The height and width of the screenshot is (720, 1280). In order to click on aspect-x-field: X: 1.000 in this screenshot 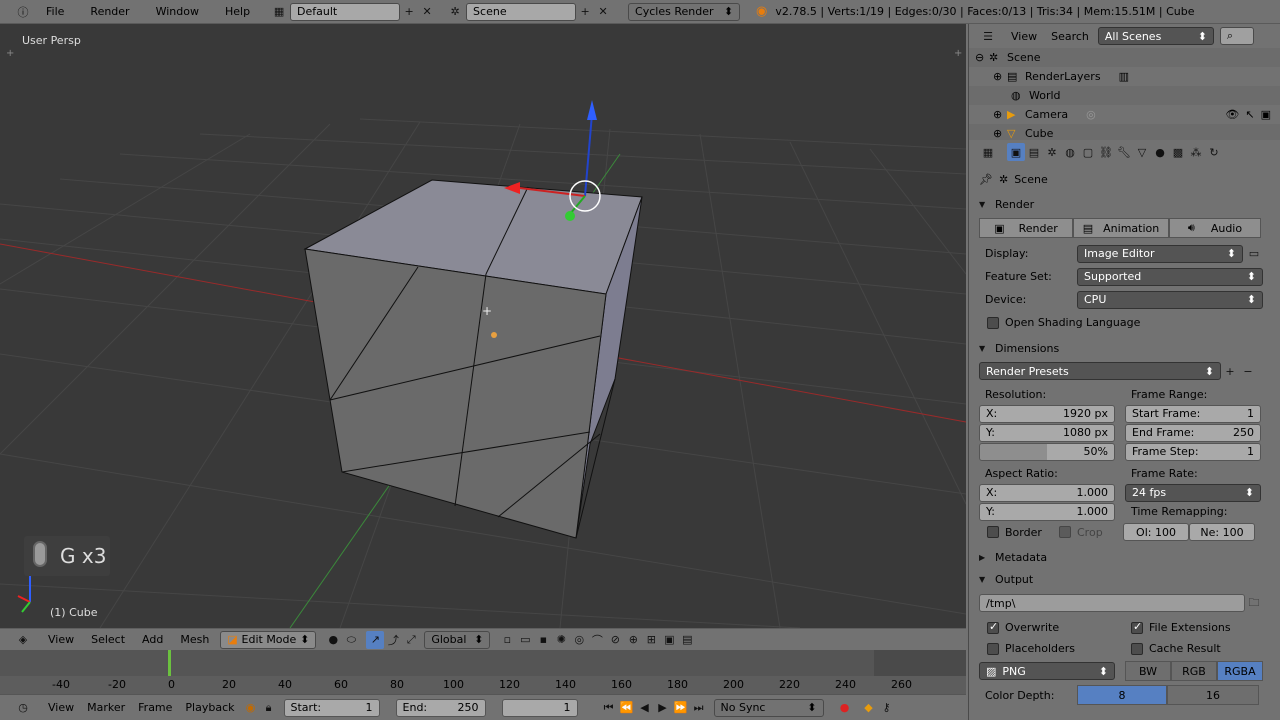, I will do `click(1047, 492)`.